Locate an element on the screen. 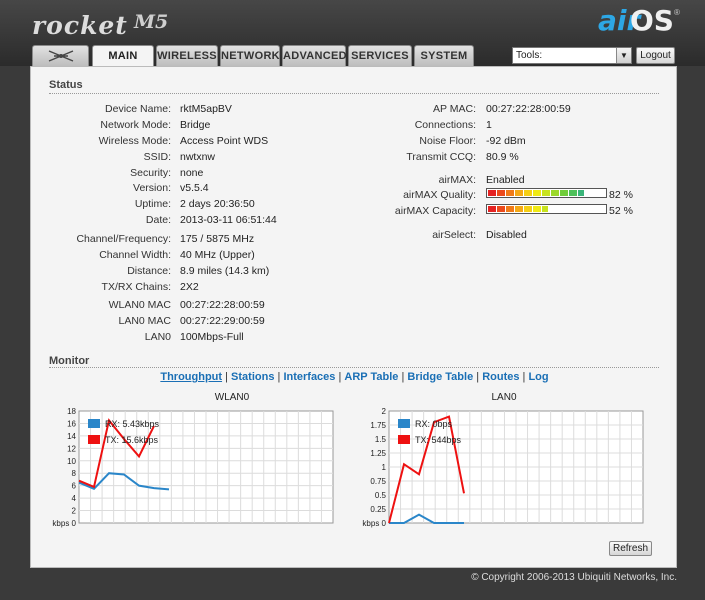 The image size is (705, 600). status-label: airMAX Quality: is located at coordinates (439, 195).